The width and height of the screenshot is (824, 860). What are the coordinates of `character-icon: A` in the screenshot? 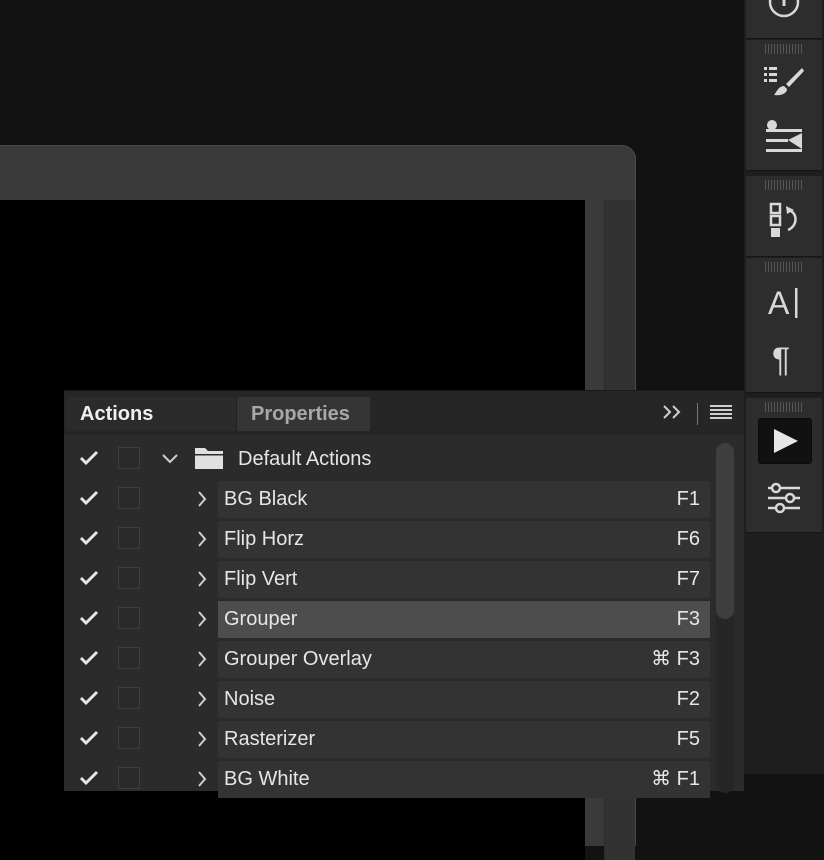 It's located at (784, 302).